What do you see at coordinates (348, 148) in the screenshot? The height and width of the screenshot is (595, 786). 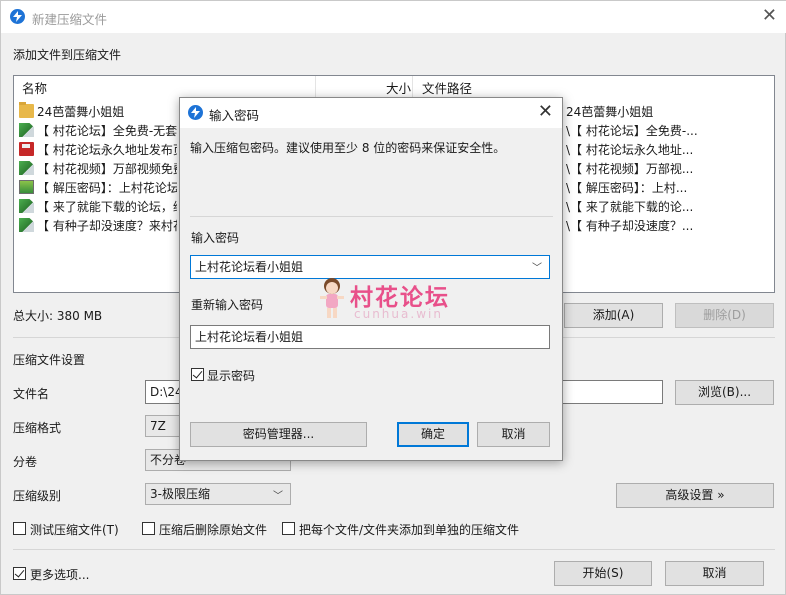 I see `password-hint: 输入压缩包密码。建议使用至少 8 位的密码来保证安全性。` at bounding box center [348, 148].